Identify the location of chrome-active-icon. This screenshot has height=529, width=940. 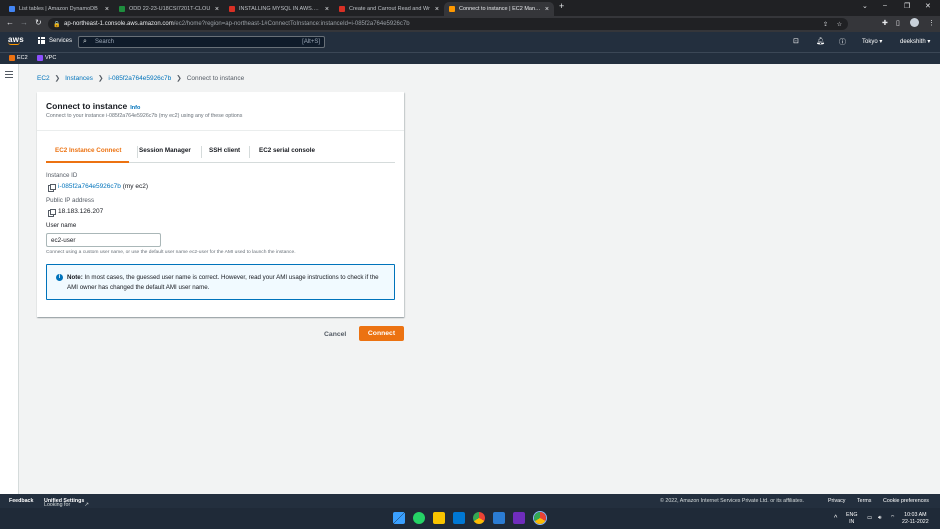
(540, 518).